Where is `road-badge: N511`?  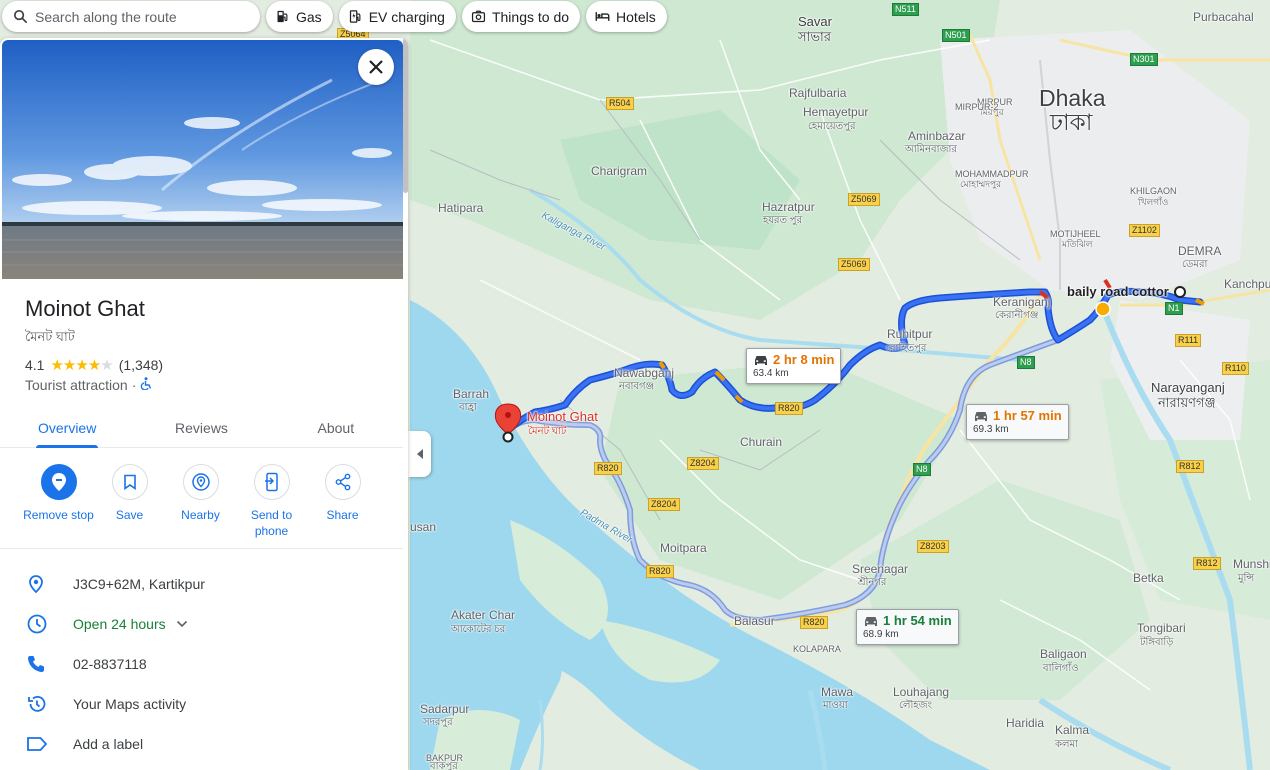 road-badge: N511 is located at coordinates (905, 9).